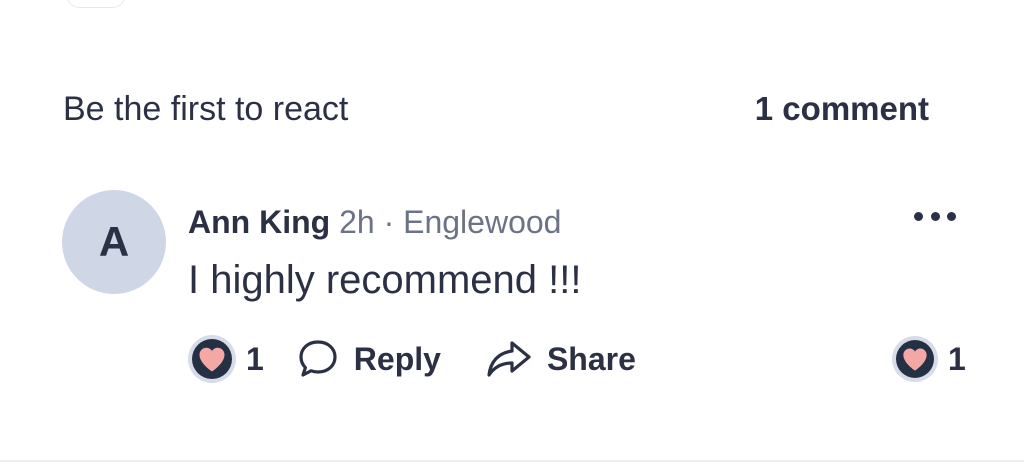  What do you see at coordinates (357, 222) in the screenshot?
I see `comment-time: 2h` at bounding box center [357, 222].